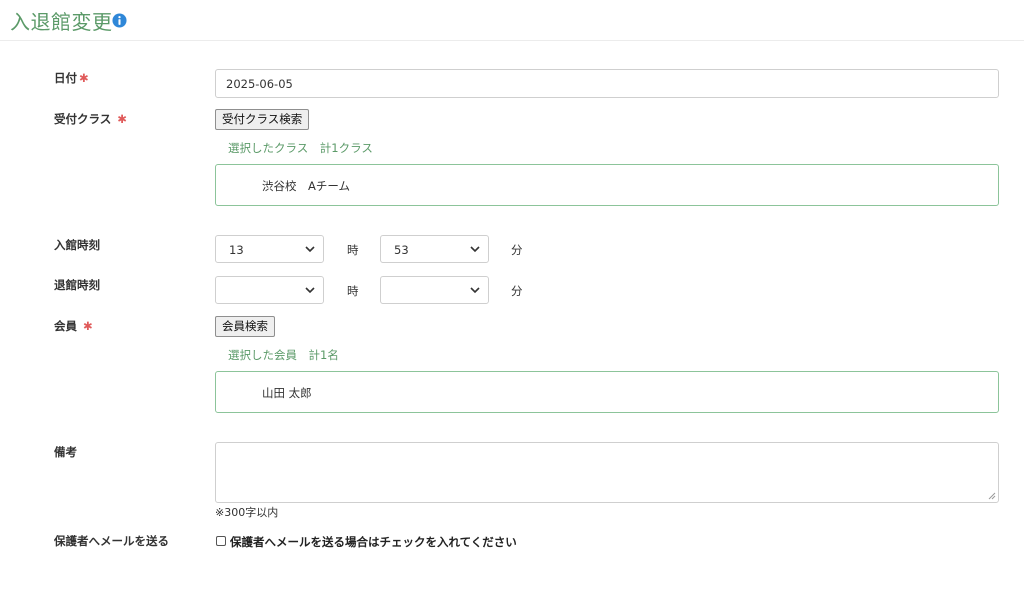 This screenshot has width=1024, height=616. What do you see at coordinates (401, 250) in the screenshot?
I see `entry-minute-value: 53` at bounding box center [401, 250].